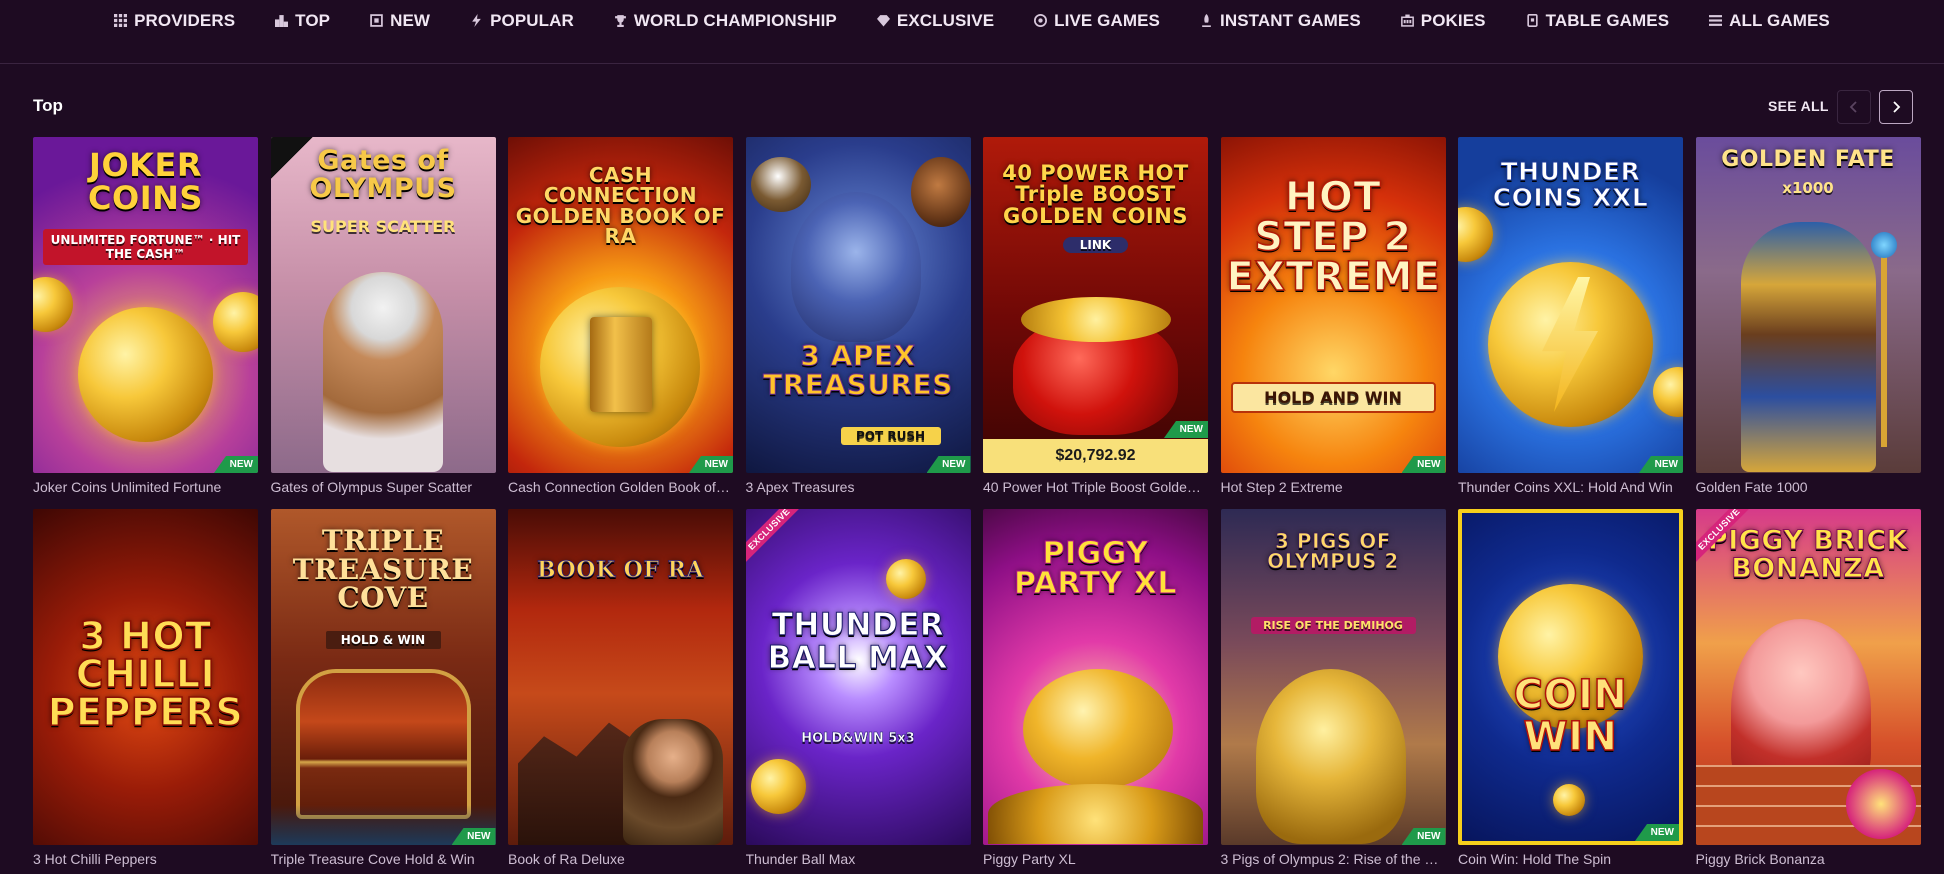 The image size is (1944, 874). Describe the element at coordinates (1407, 20) in the screenshot. I see `slot-machine-icon` at that location.